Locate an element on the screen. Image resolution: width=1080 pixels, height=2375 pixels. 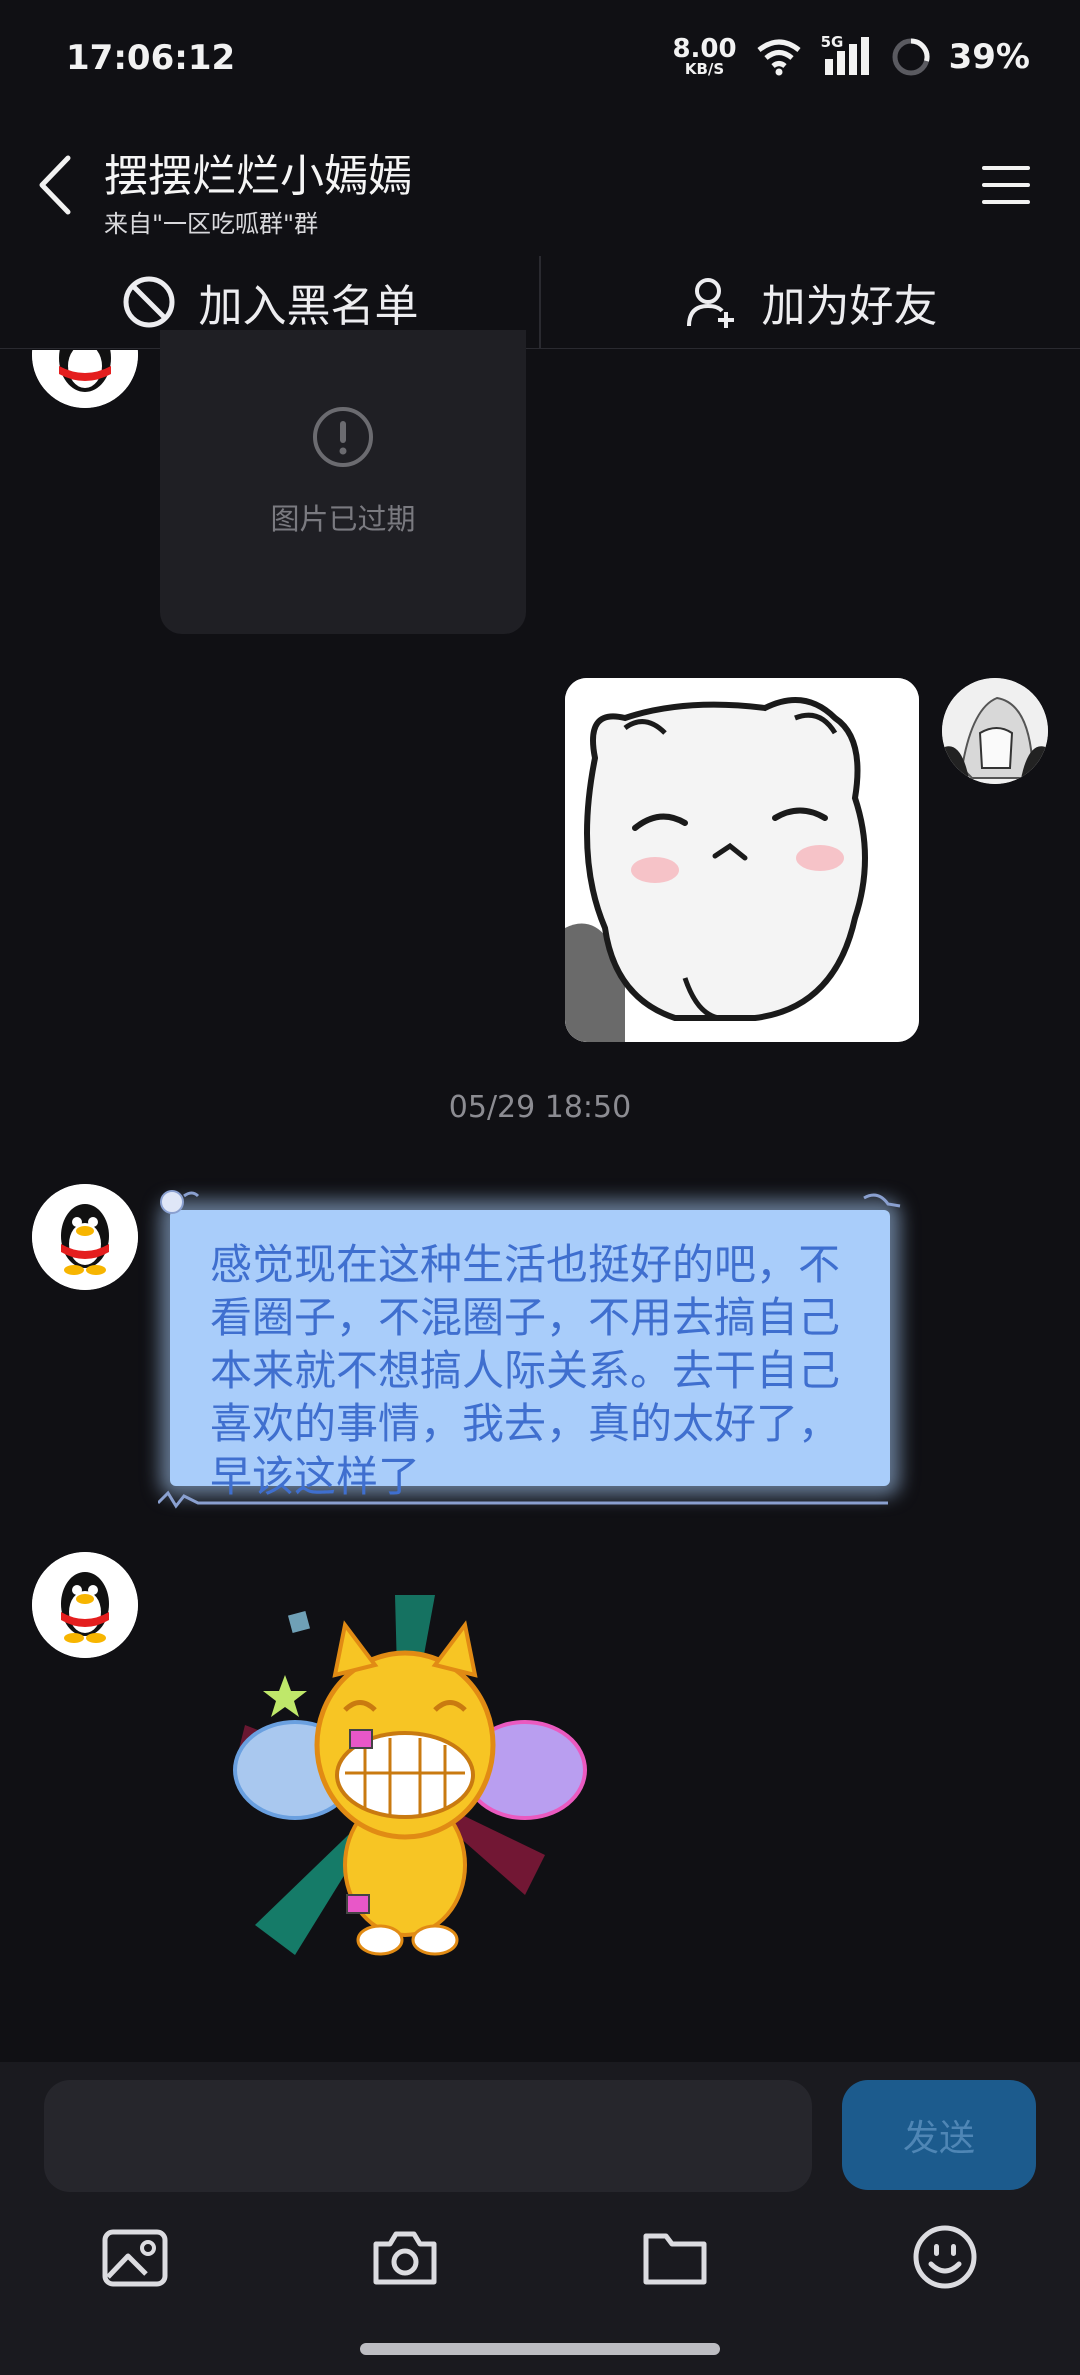
status-icons: 8.00 KB/S 5G 39% is located at coordinates (851, 55).